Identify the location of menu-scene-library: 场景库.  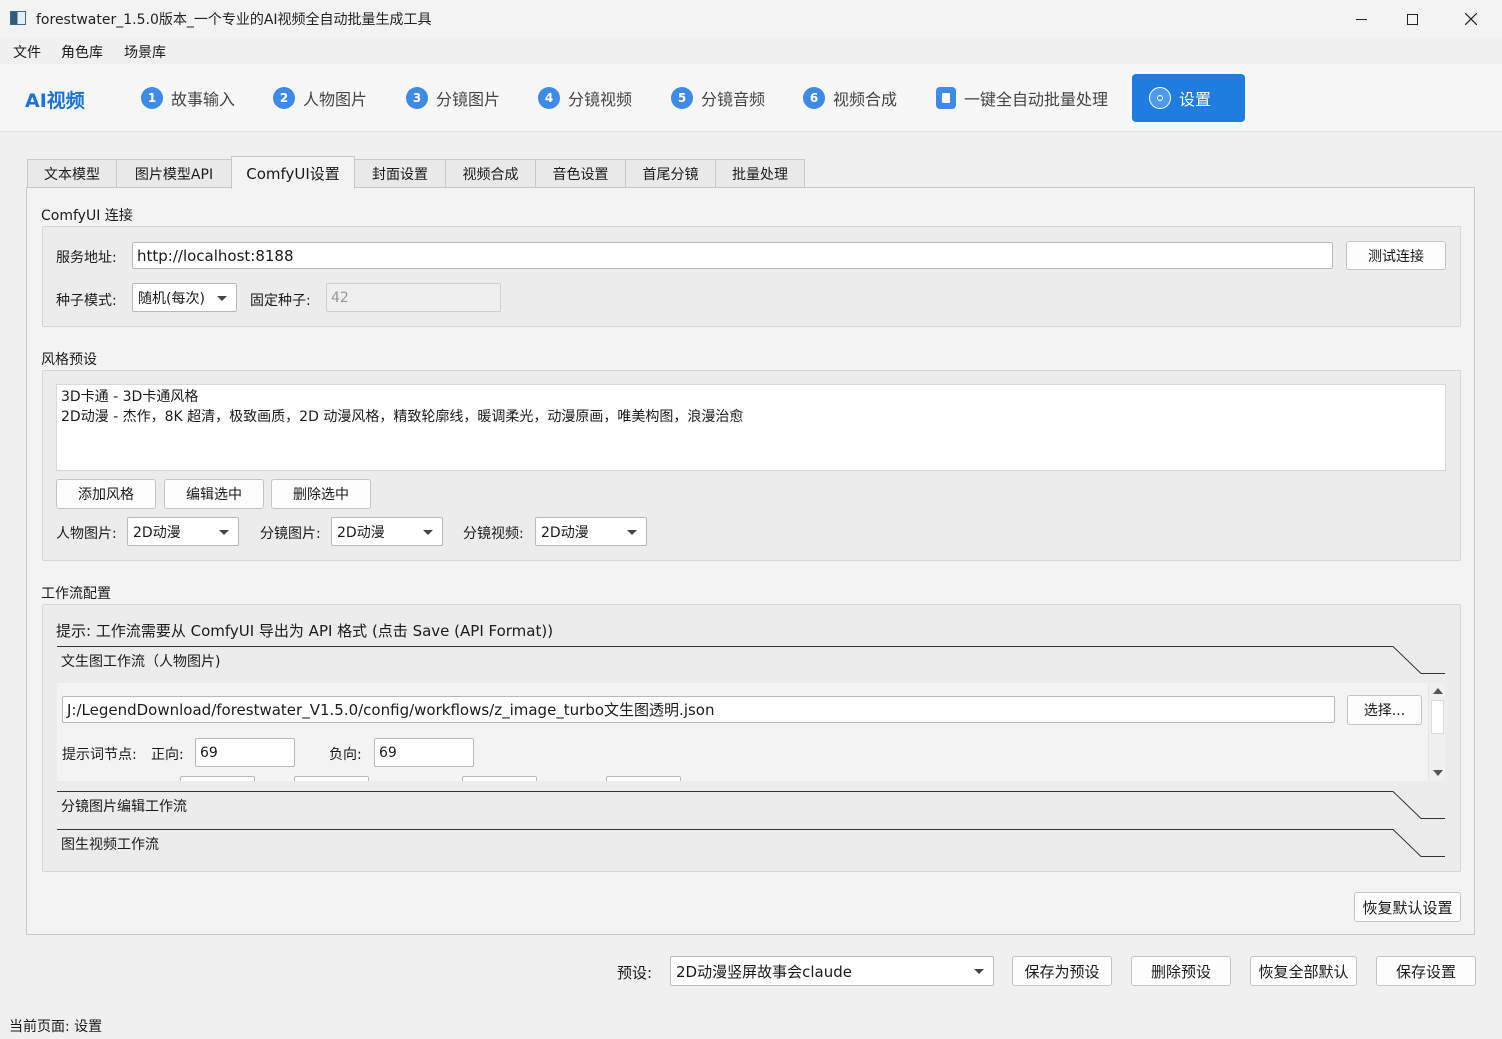
(145, 52).